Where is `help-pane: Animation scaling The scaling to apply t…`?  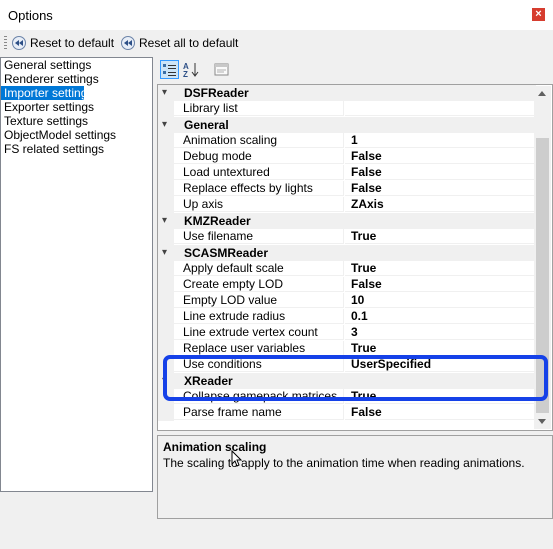 help-pane: Animation scaling The scaling to apply t… is located at coordinates (355, 477).